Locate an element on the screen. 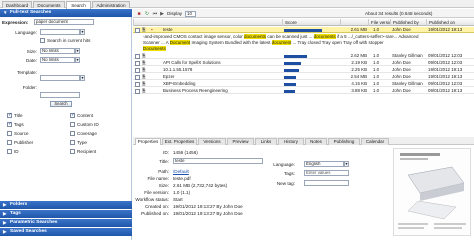 The height and width of the screenshot is (240, 474). folder-input is located at coordinates (60, 95).